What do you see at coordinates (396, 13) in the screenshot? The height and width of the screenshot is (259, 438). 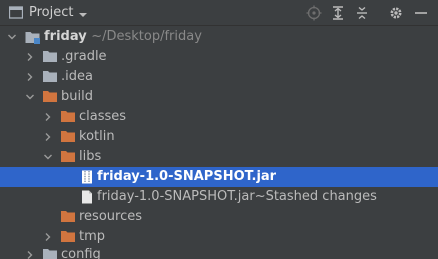 I see `settings-gear-icon` at bounding box center [396, 13].